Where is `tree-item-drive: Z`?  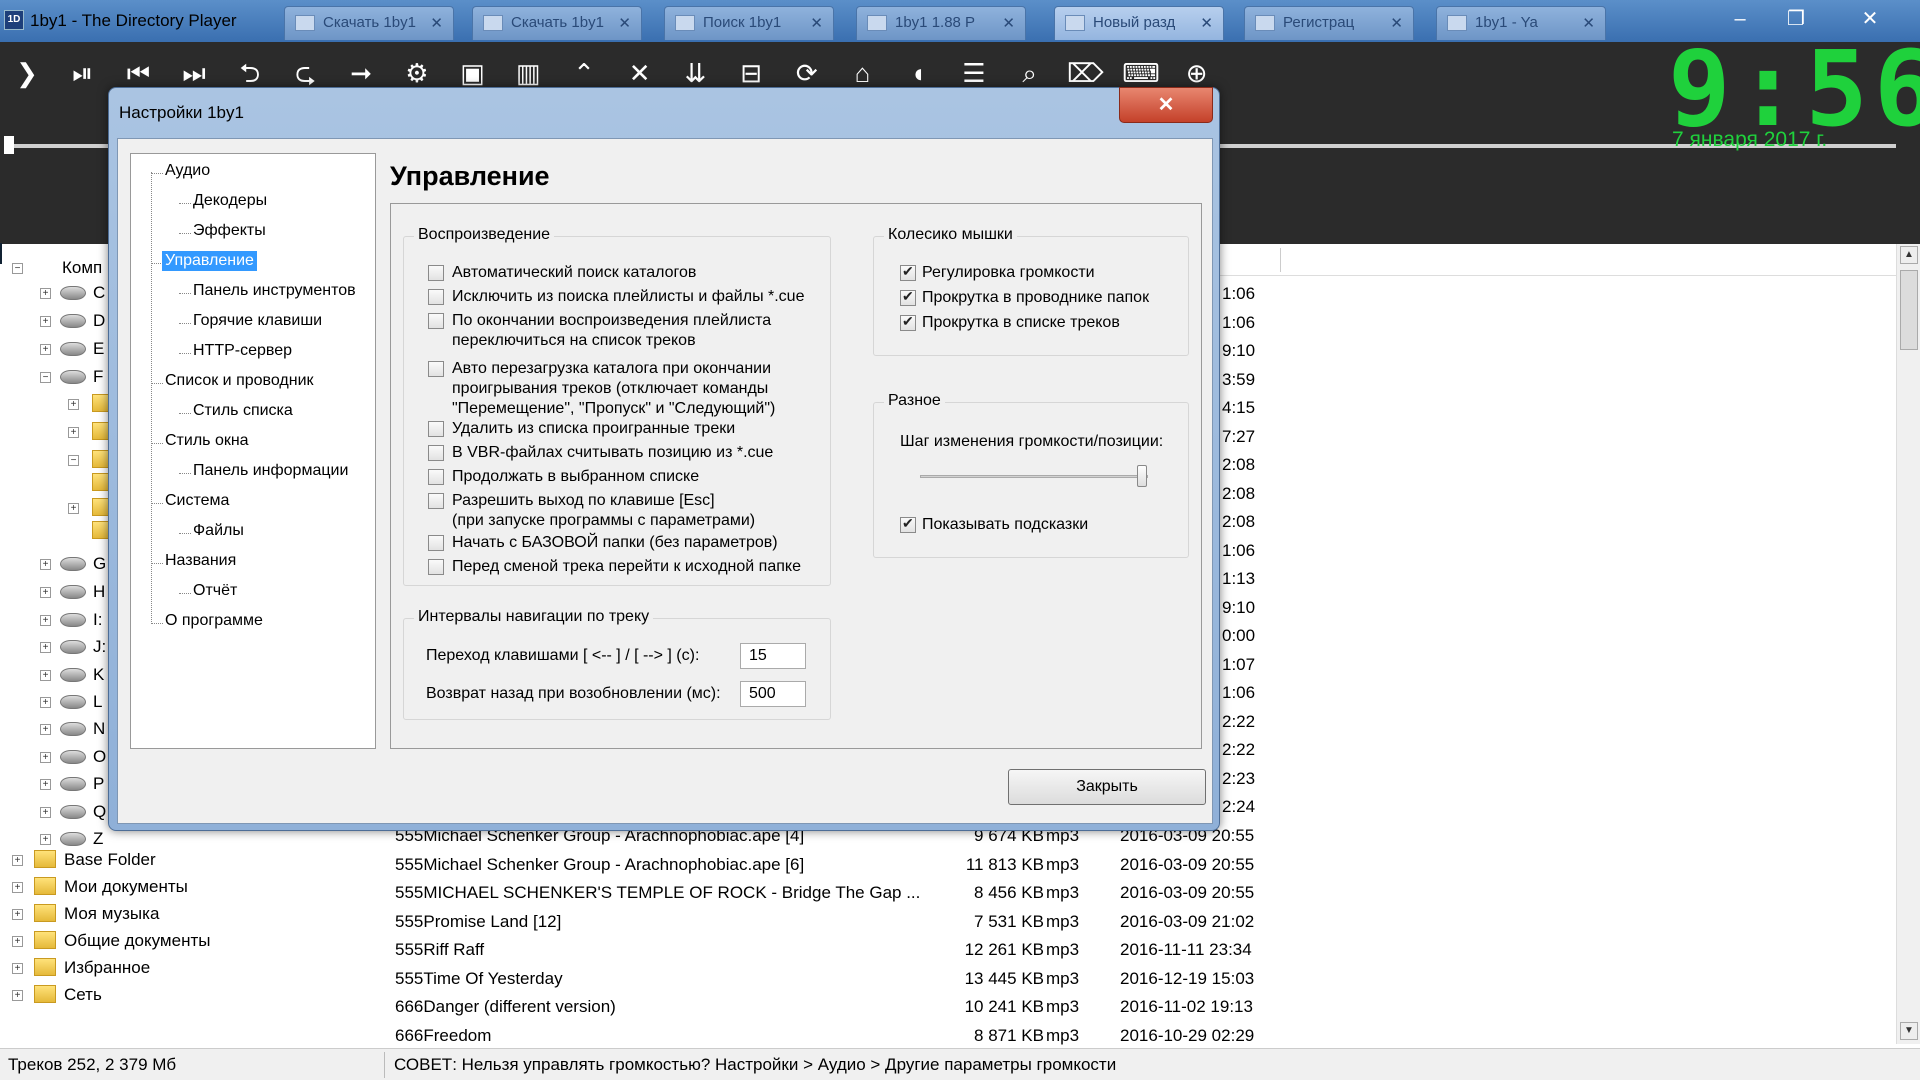 tree-item-drive: Z is located at coordinates (98, 839).